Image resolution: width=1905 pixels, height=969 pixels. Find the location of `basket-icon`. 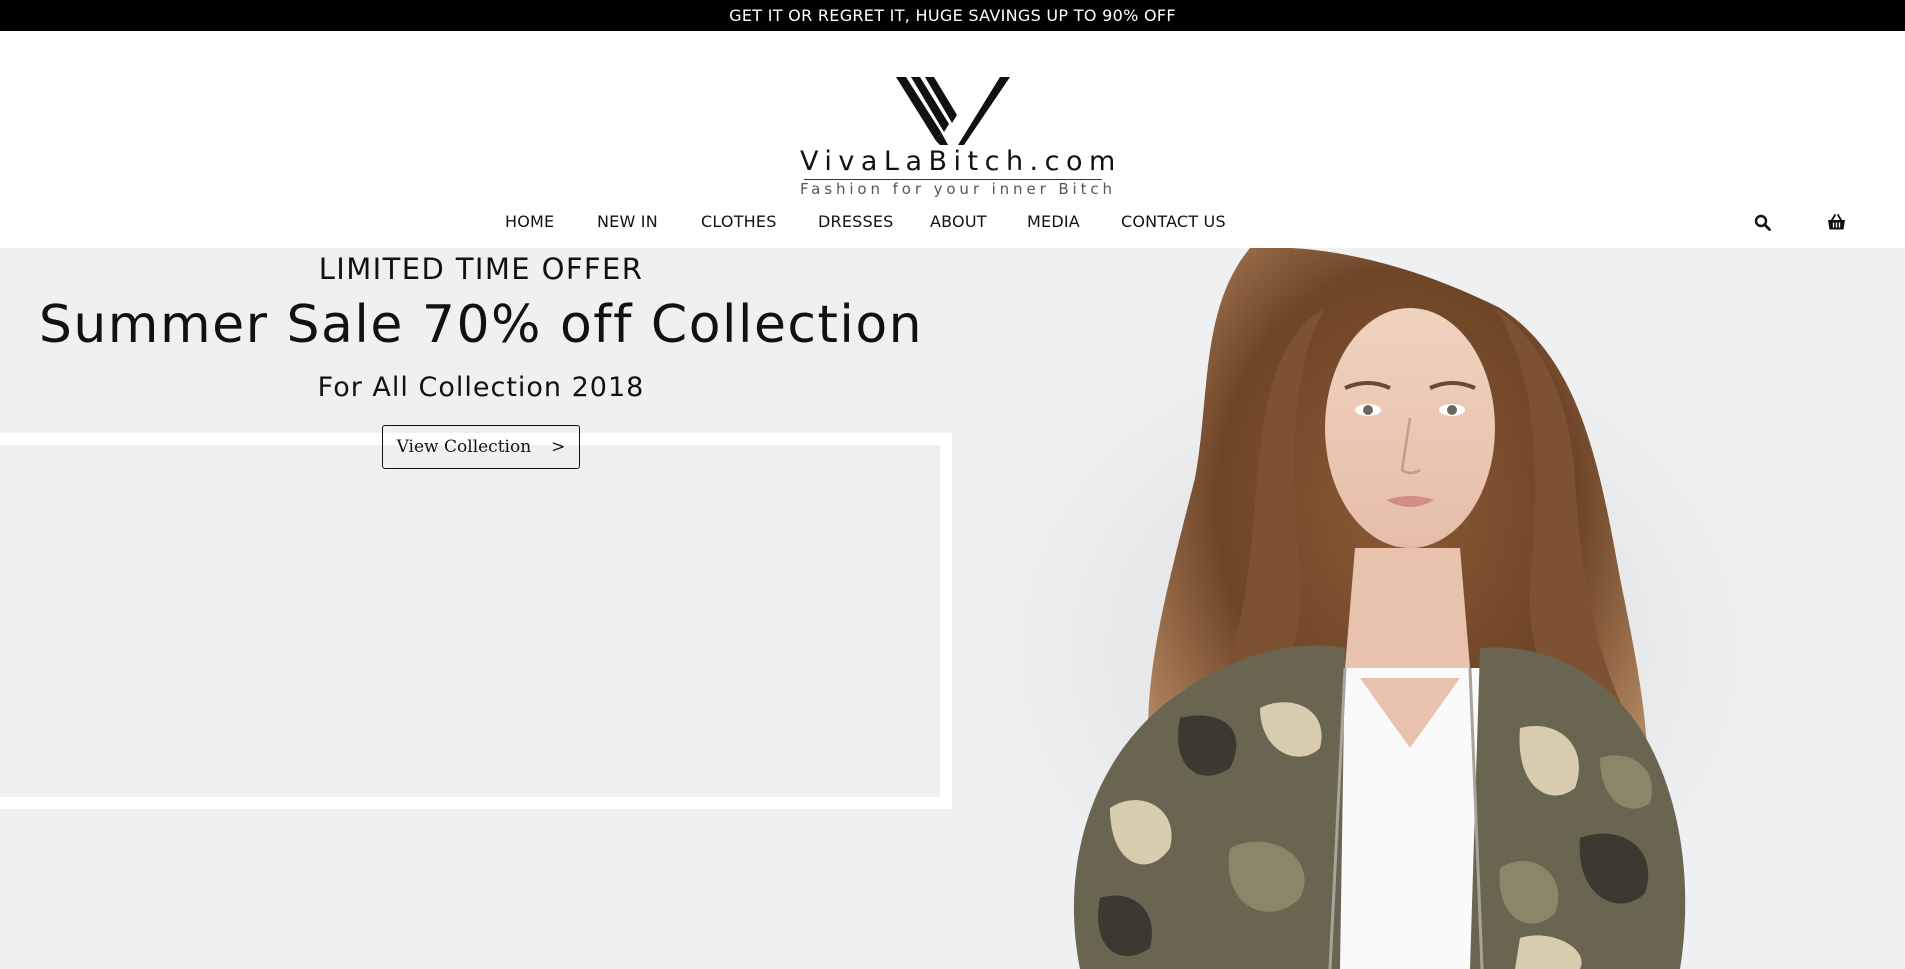

basket-icon is located at coordinates (1836, 222).